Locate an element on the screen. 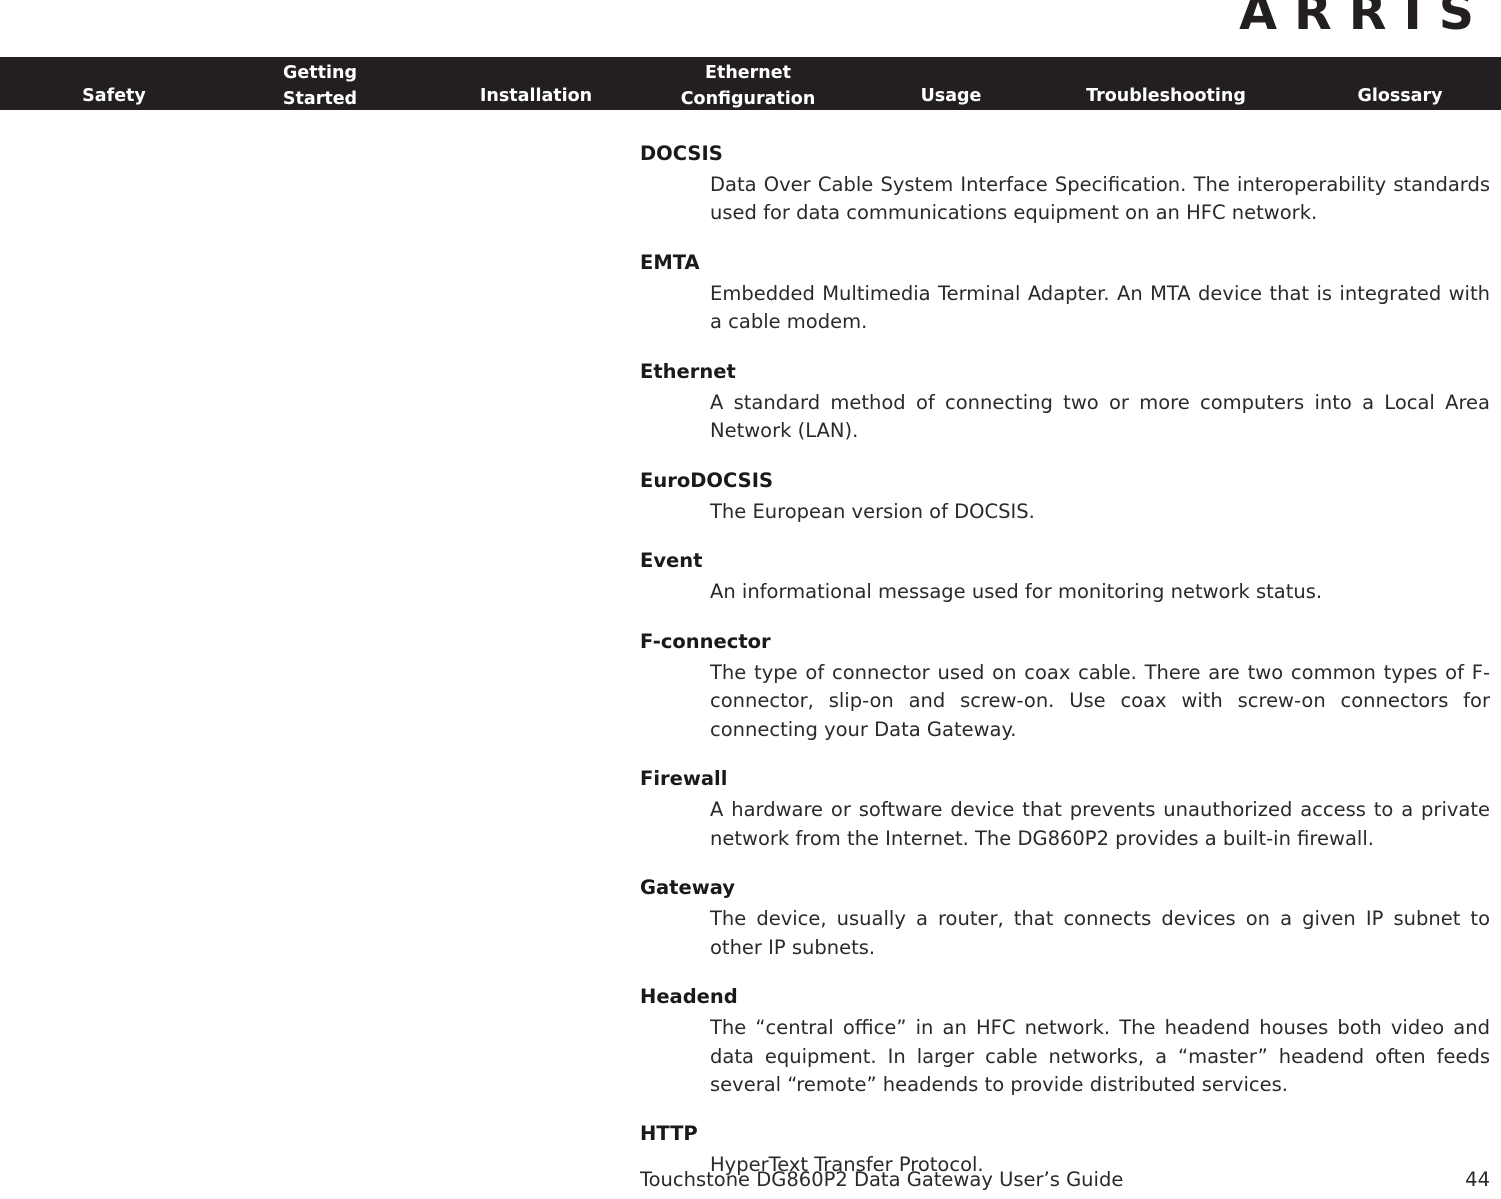 The image size is (1501, 1199). glossary-term: Headend is located at coordinates (689, 997).